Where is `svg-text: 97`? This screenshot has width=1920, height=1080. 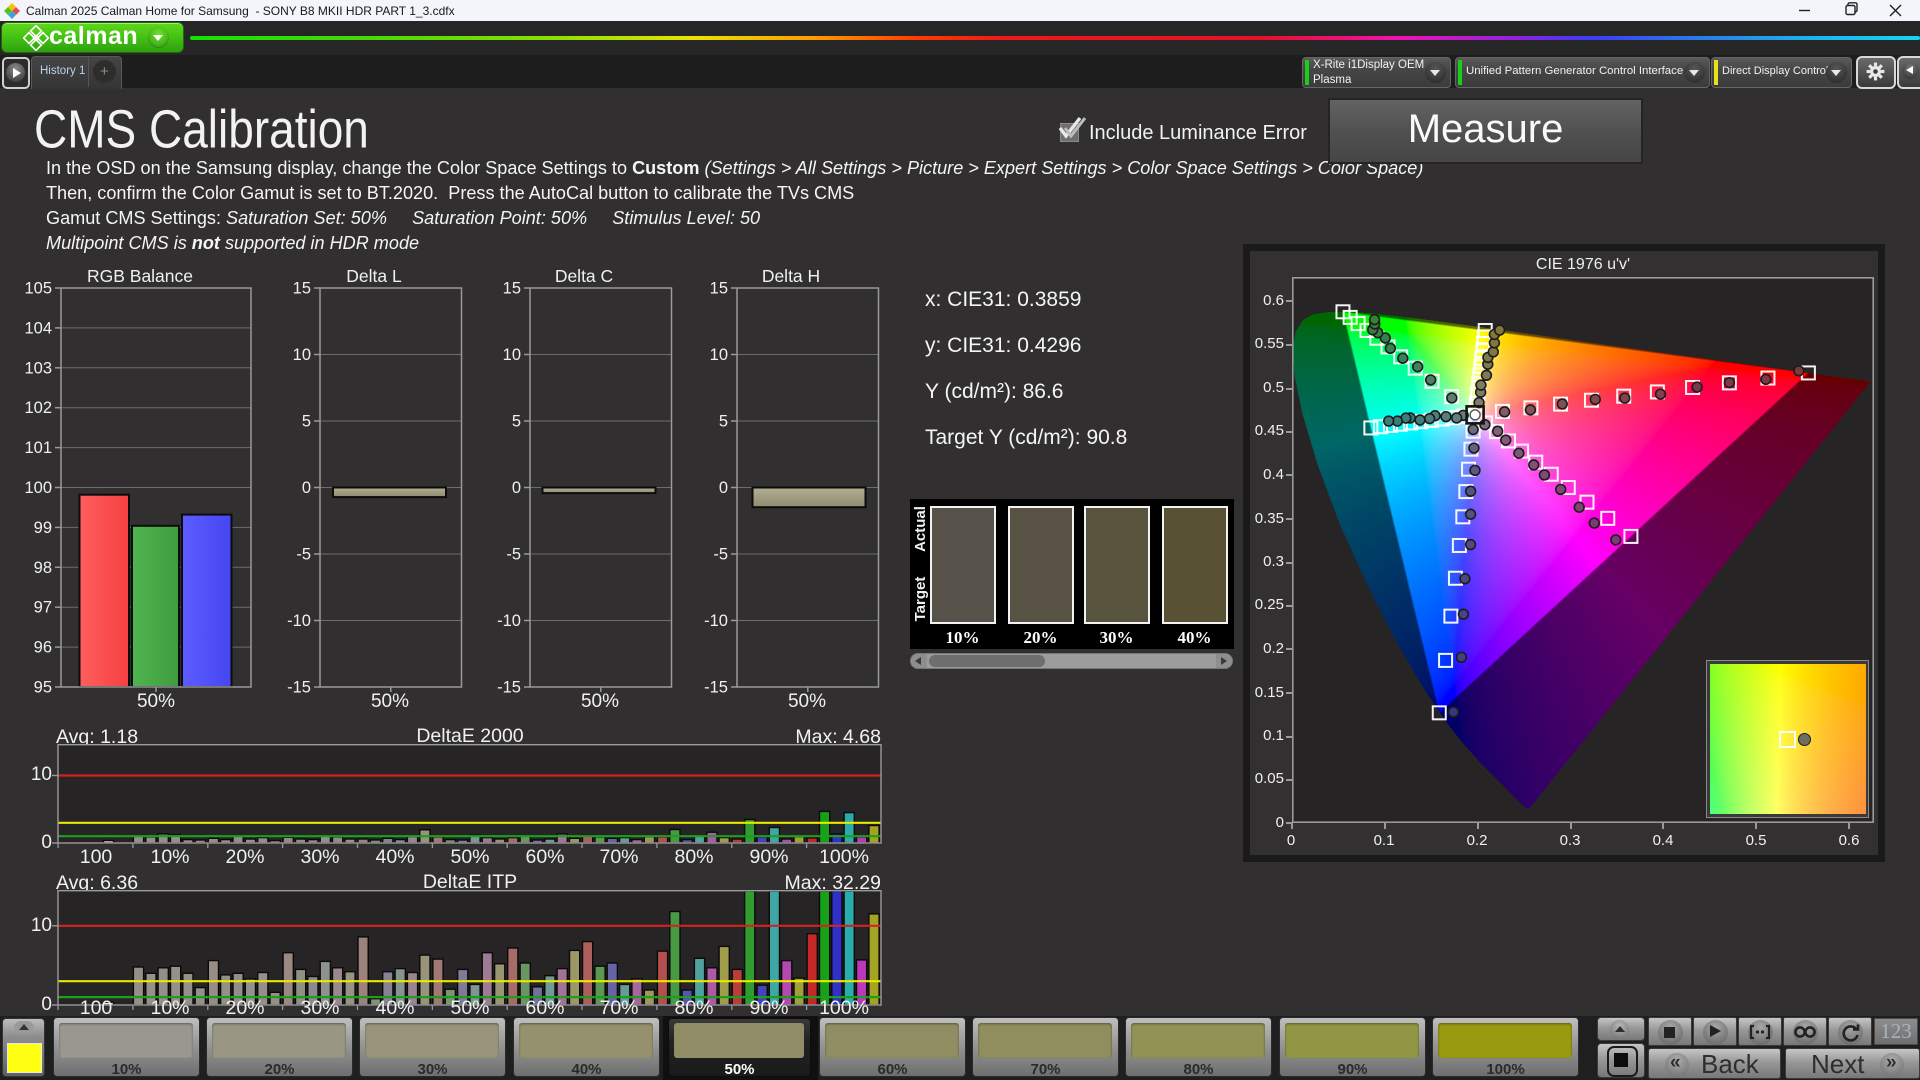 svg-text: 97 is located at coordinates (43, 608).